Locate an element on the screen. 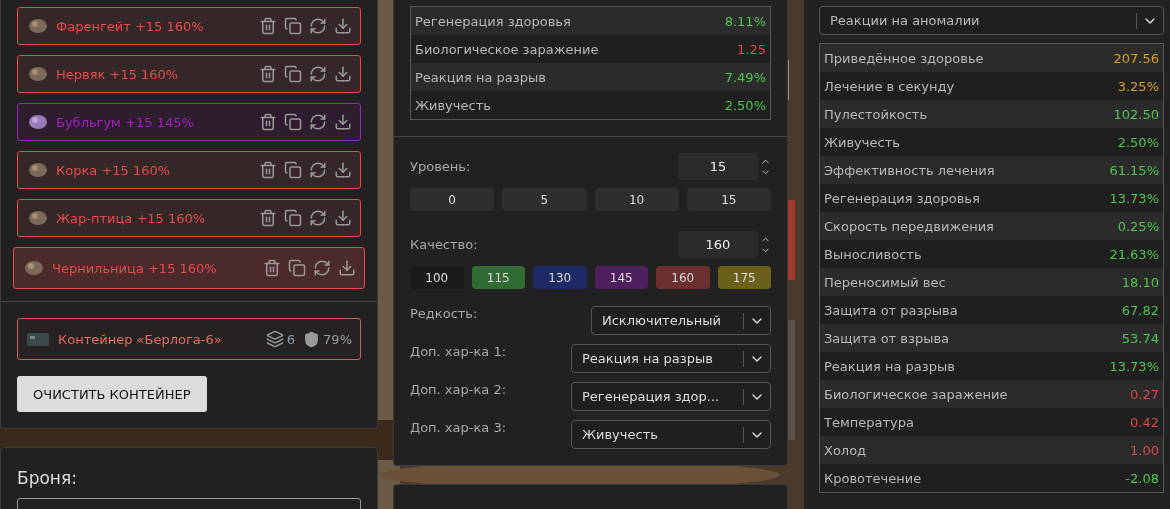  select-field: Исключительный is located at coordinates (681, 320).